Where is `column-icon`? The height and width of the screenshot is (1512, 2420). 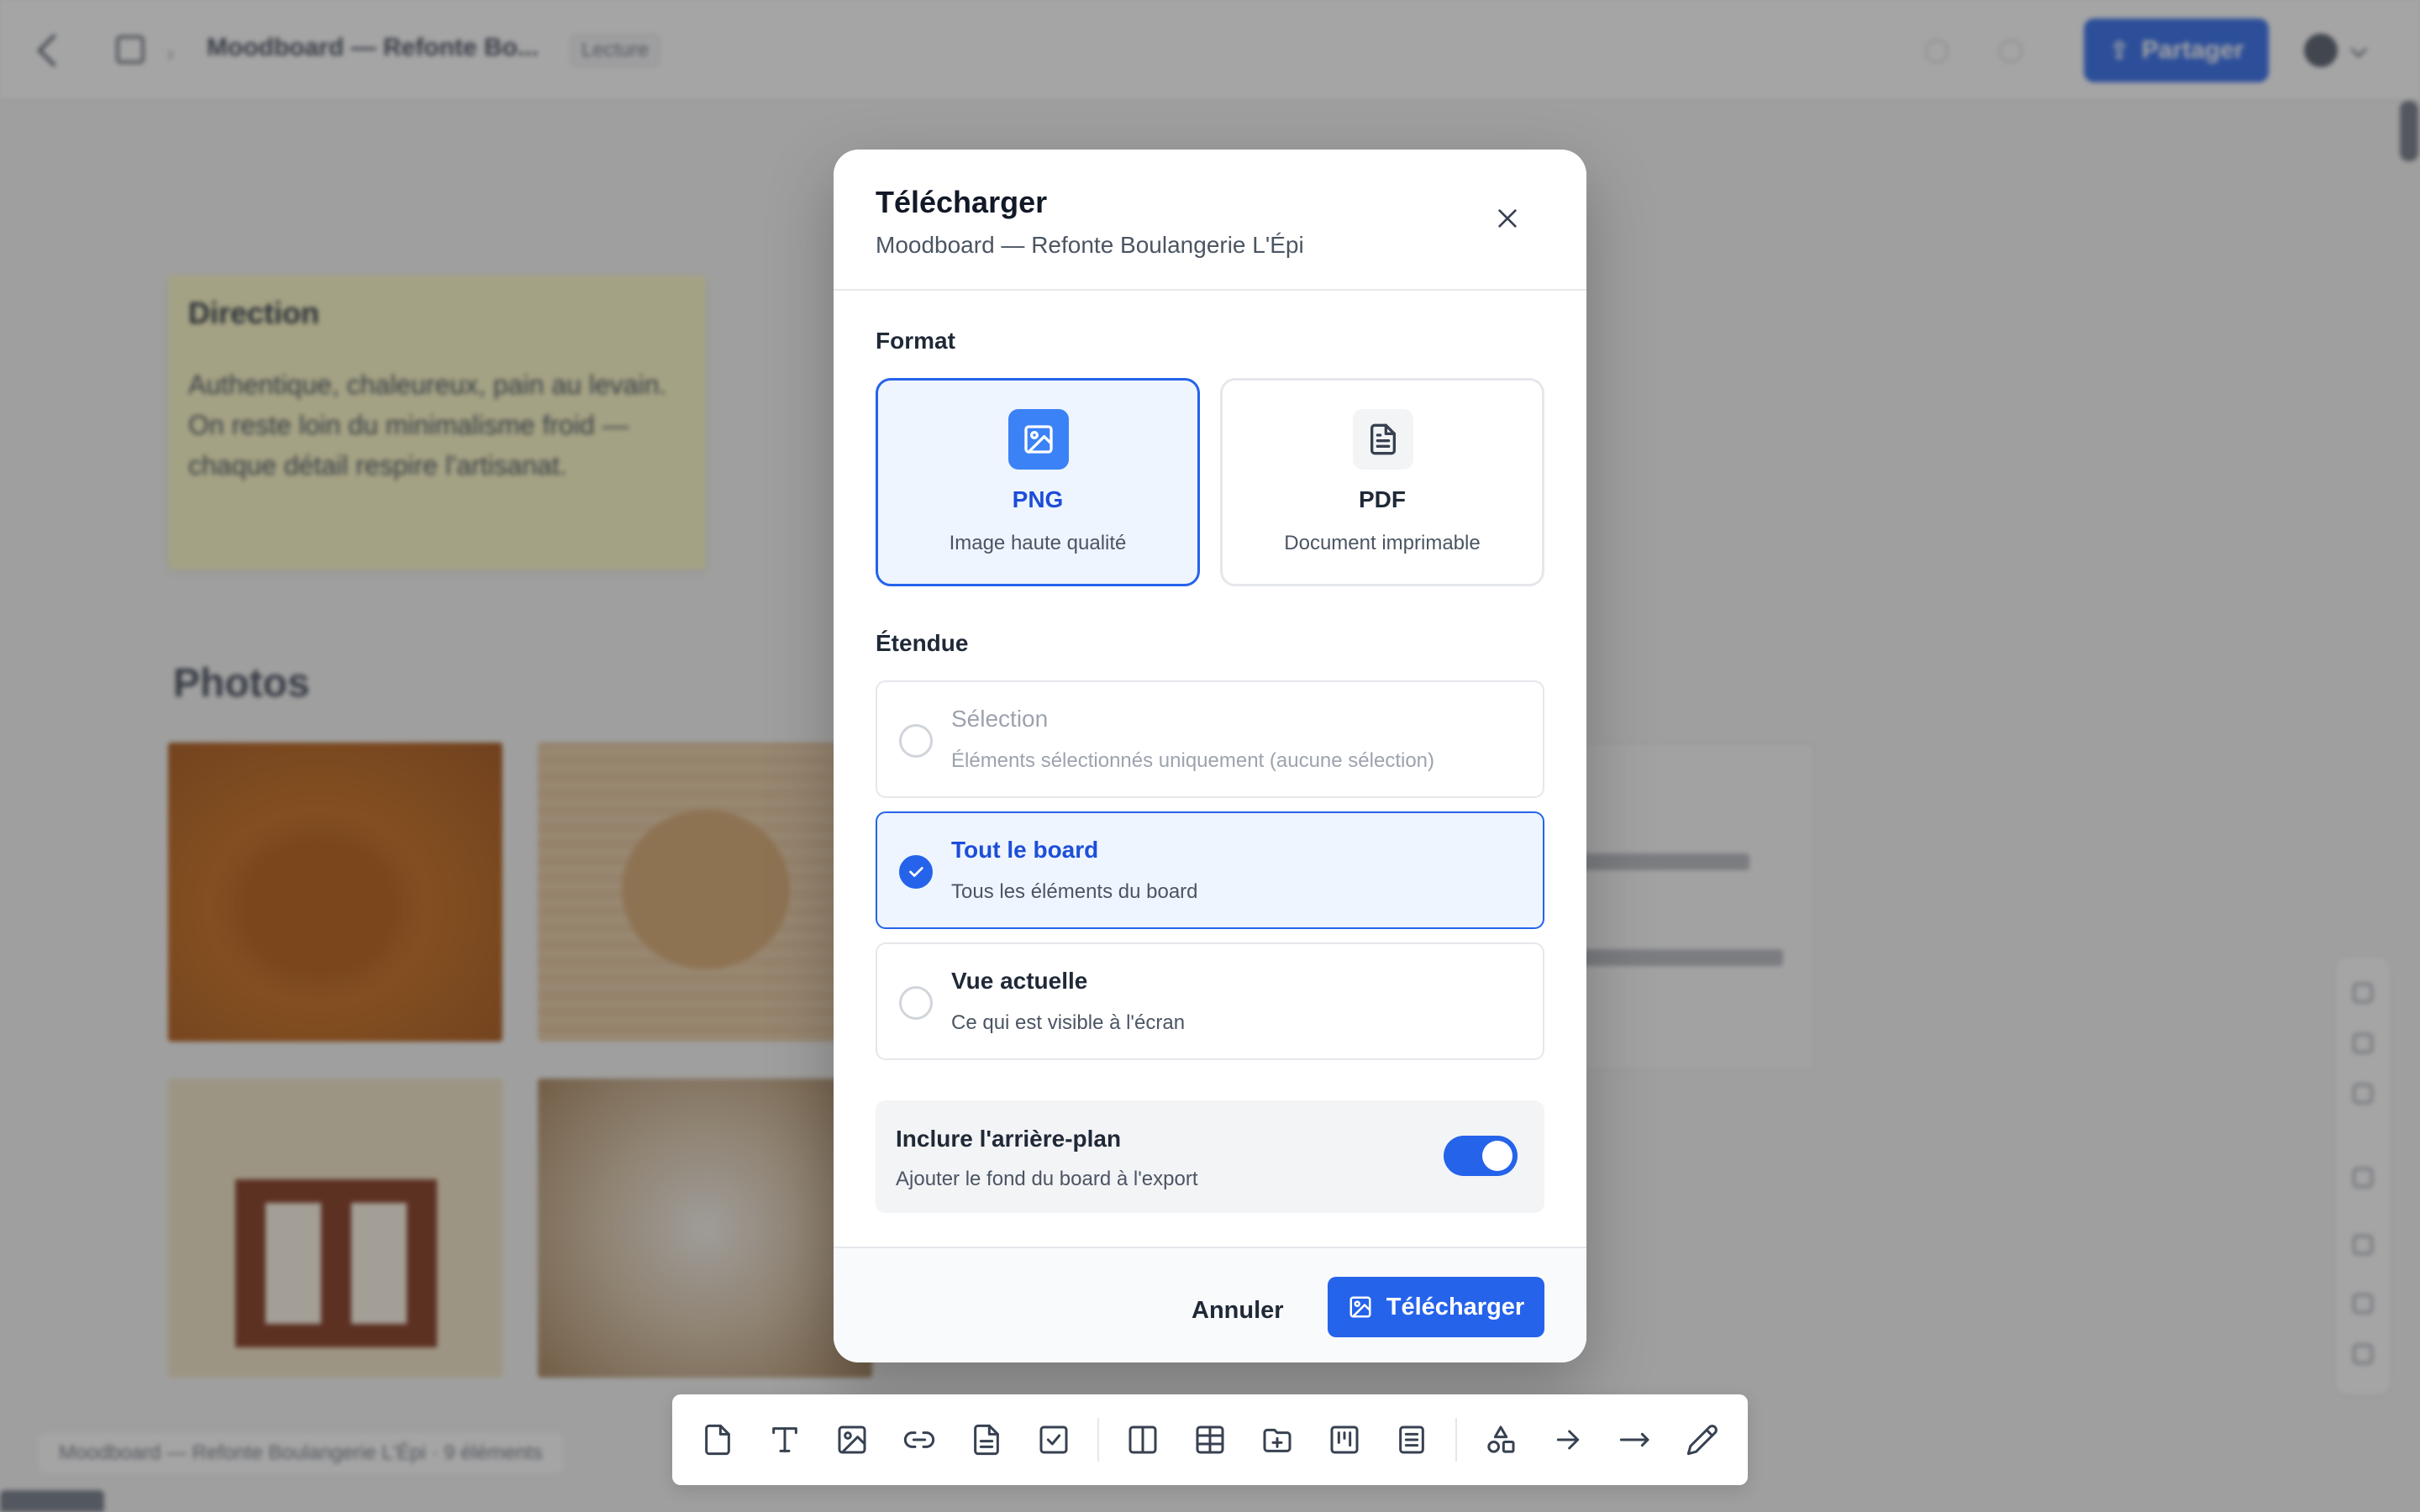
column-icon is located at coordinates (1143, 1440).